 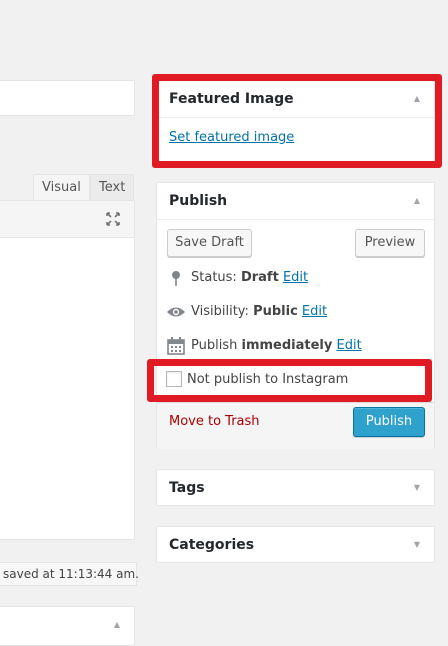 What do you see at coordinates (390, 243) in the screenshot?
I see `preview-button: Preview` at bounding box center [390, 243].